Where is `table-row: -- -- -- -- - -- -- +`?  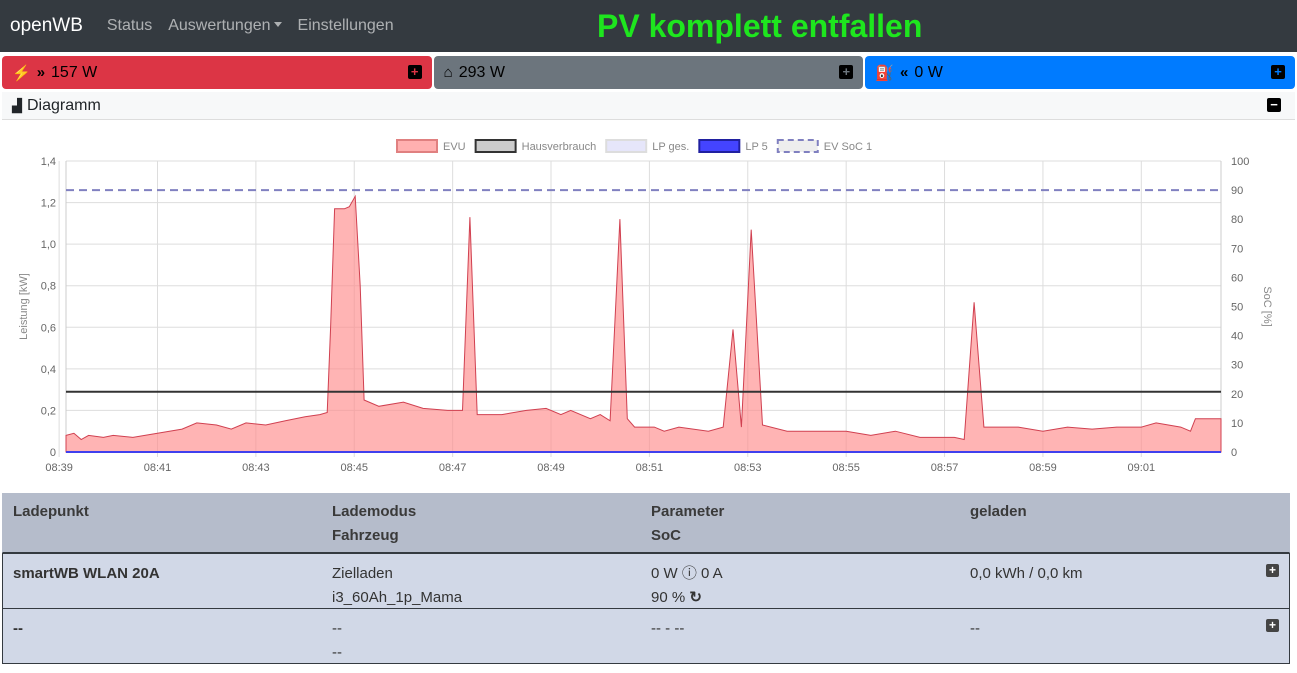
table-row: -- -- -- -- - -- -- + is located at coordinates (646, 636).